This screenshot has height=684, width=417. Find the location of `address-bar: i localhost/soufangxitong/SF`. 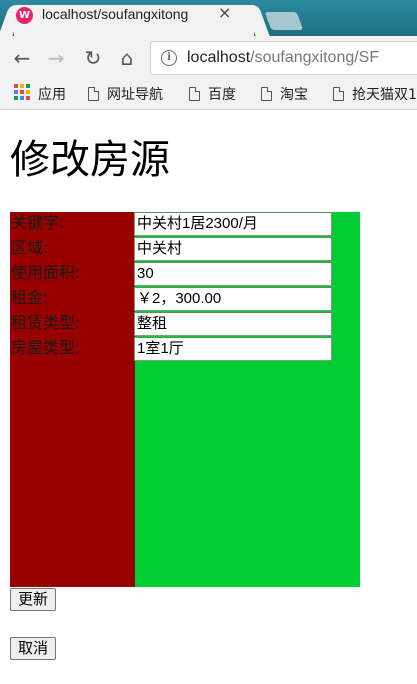

address-bar: i localhost/soufangxitong/SF is located at coordinates (283, 58).